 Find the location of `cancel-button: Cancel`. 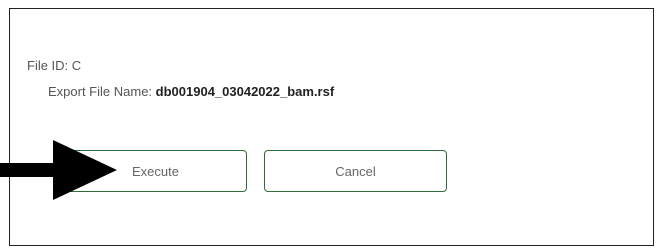

cancel-button: Cancel is located at coordinates (355, 171).